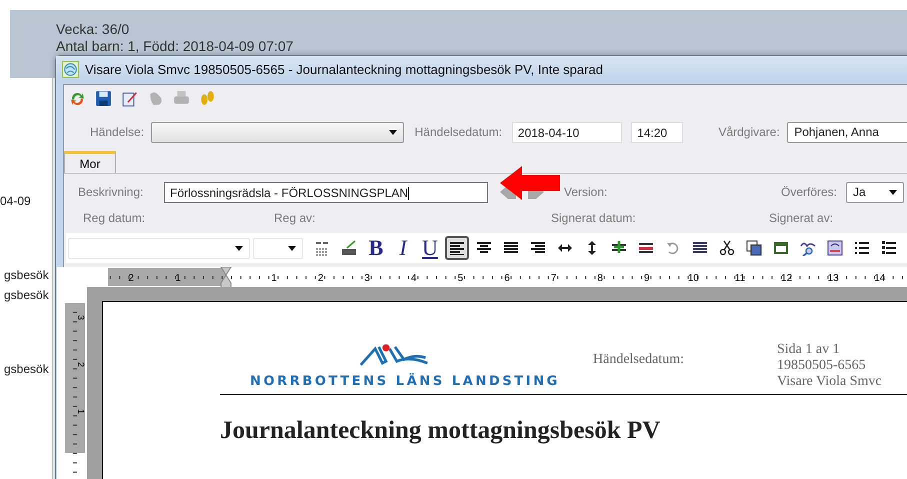  What do you see at coordinates (586, 192) in the screenshot?
I see `version-label: Version:` at bounding box center [586, 192].